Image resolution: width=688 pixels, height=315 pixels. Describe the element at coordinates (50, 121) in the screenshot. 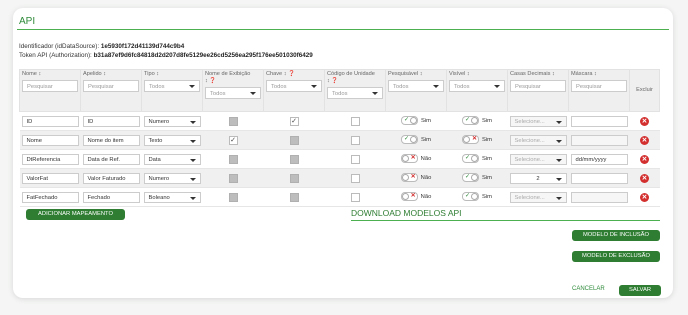

I see `nome-input: ID` at that location.